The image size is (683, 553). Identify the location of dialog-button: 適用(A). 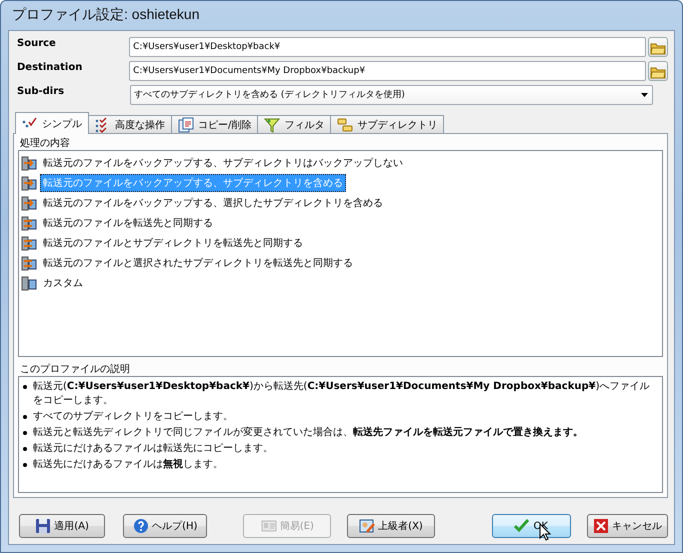
(62, 526).